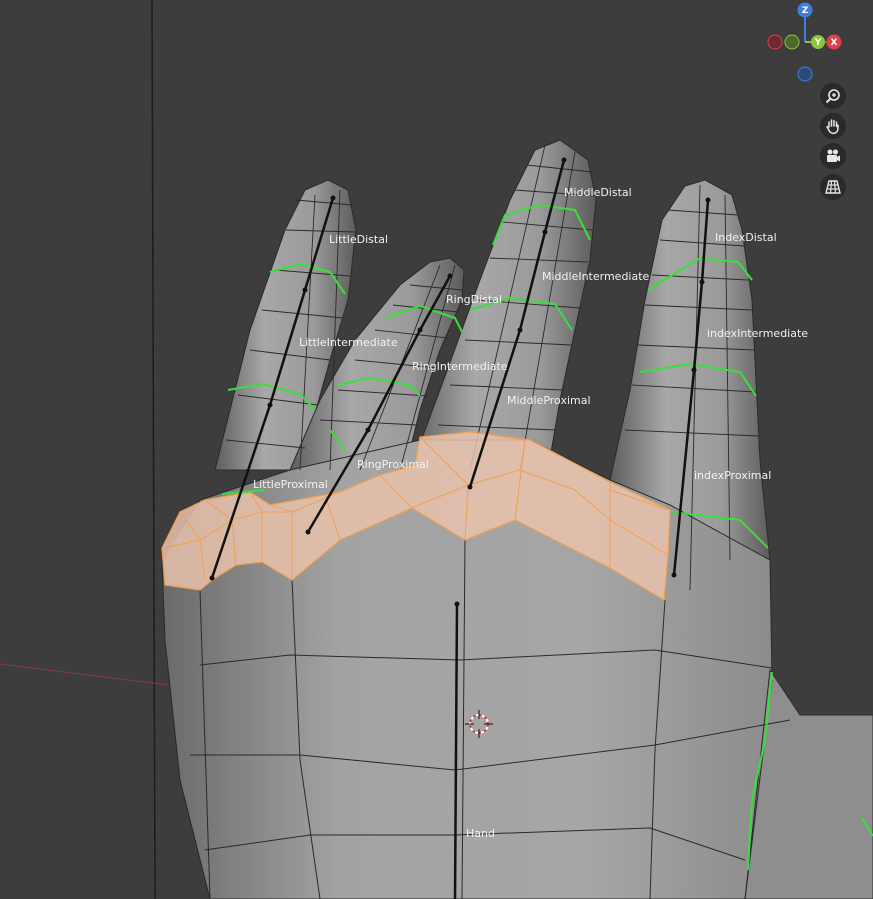 The height and width of the screenshot is (899, 873). What do you see at coordinates (732, 475) in the screenshot?
I see `bone-label-index-proximal: indexProximal` at bounding box center [732, 475].